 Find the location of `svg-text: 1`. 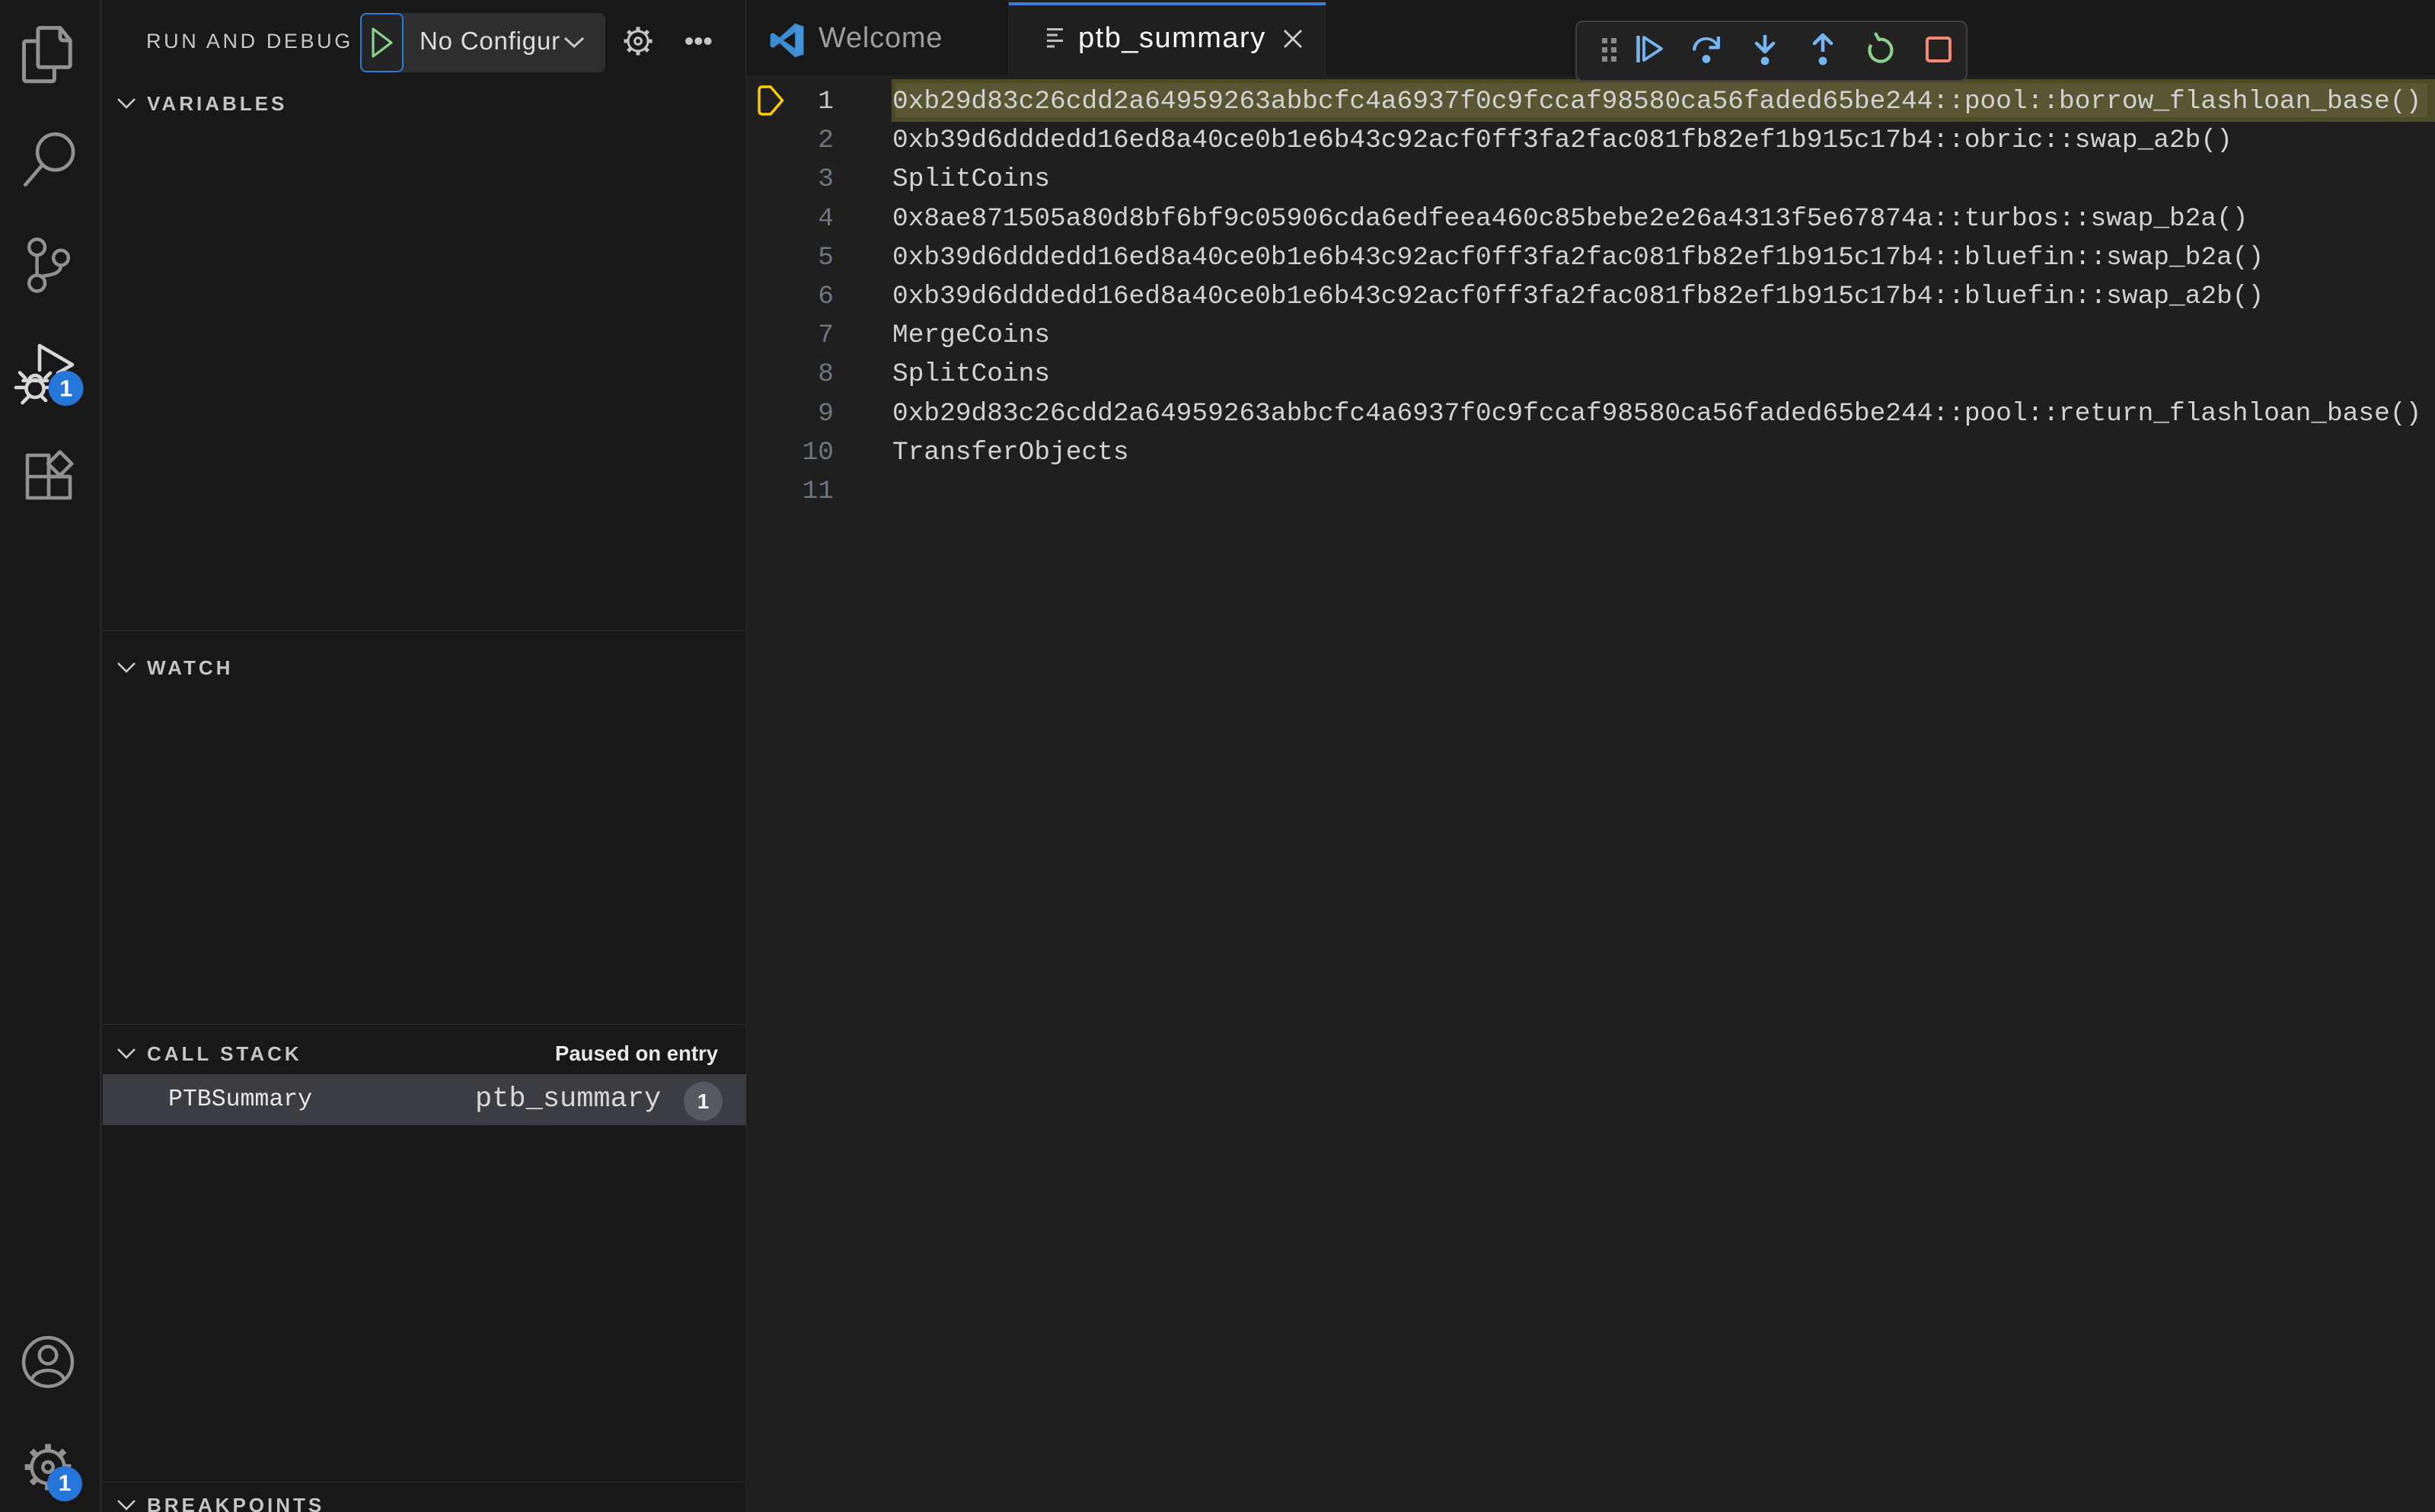

svg-text: 1 is located at coordinates (65, 388).